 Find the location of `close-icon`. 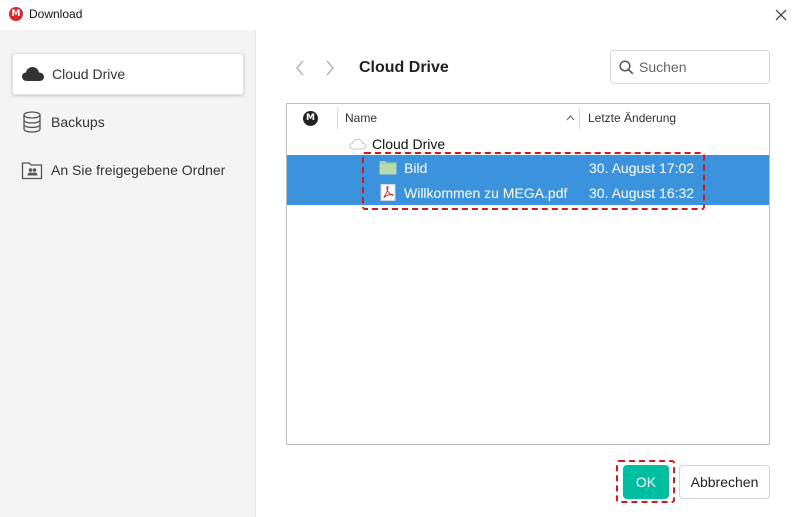

close-icon is located at coordinates (781, 15).